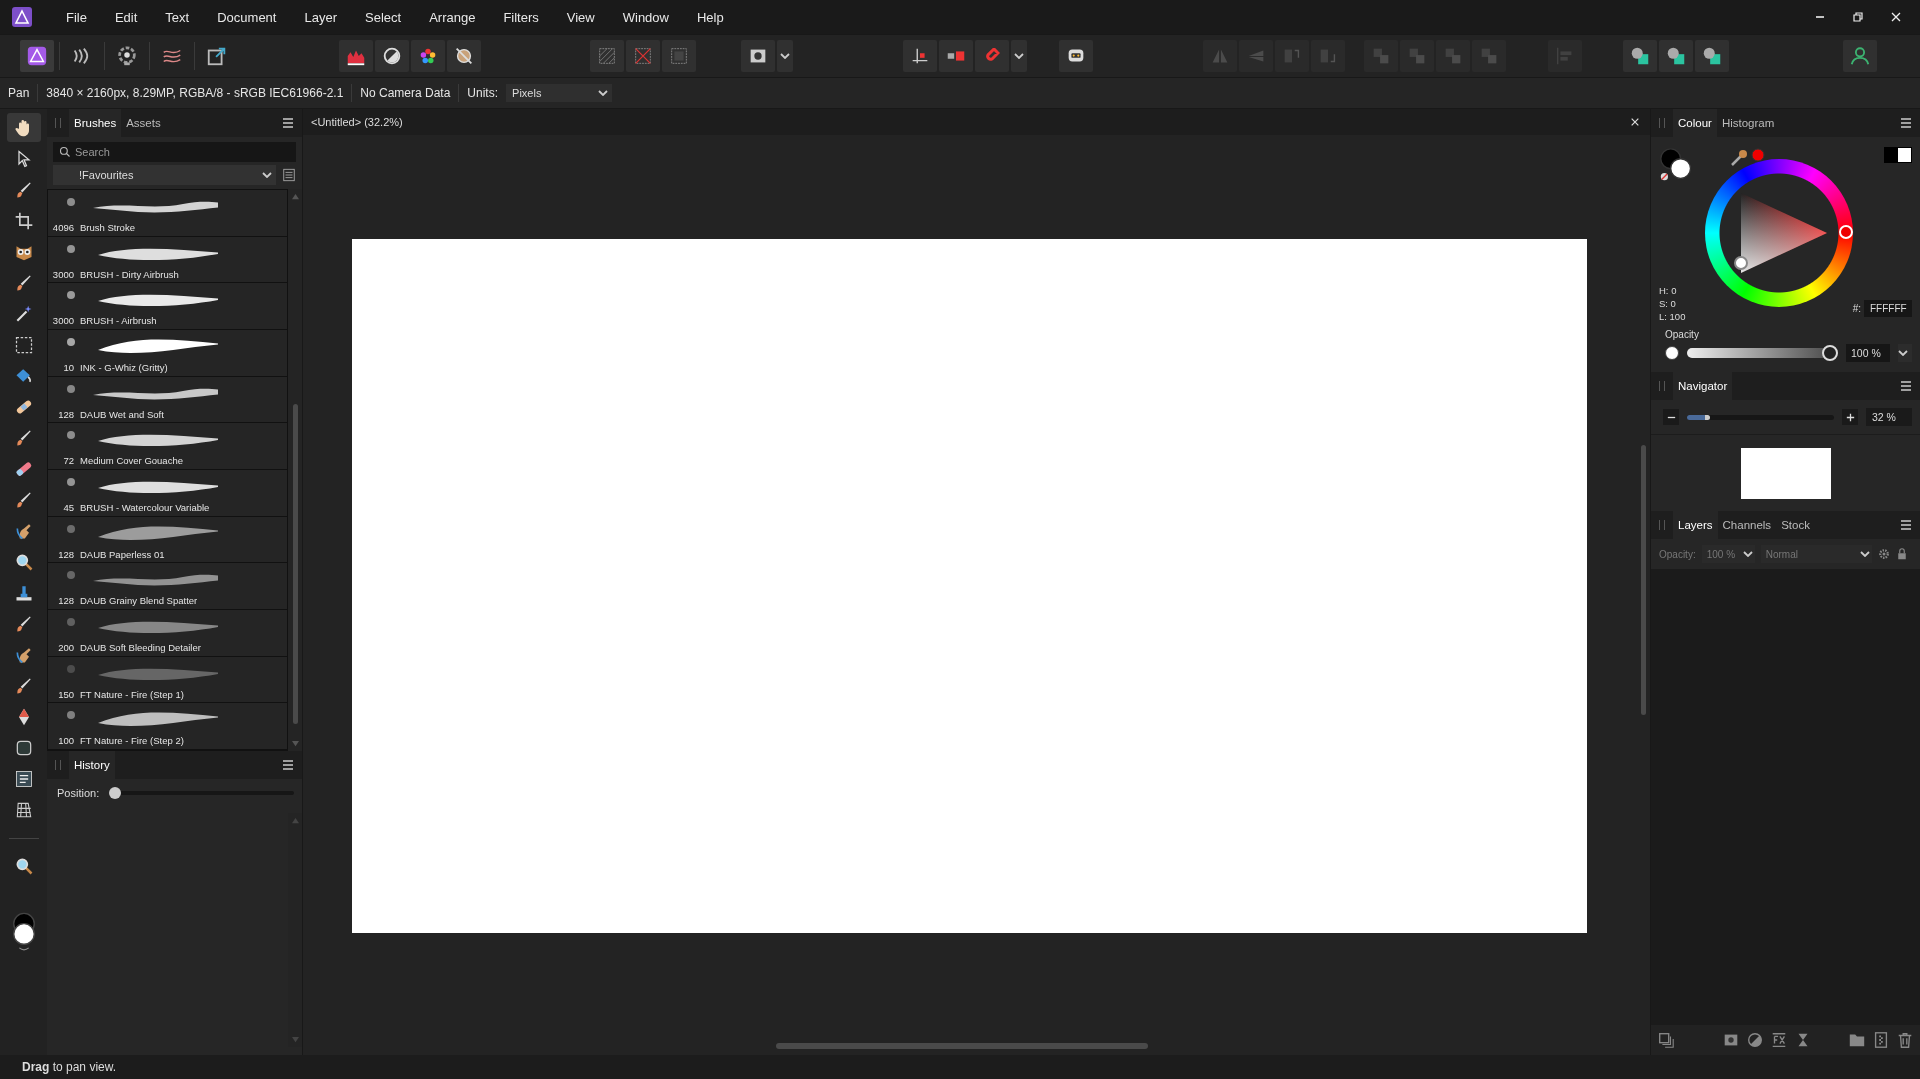  What do you see at coordinates (145, 508) in the screenshot?
I see `brush-name: BRUSH - Watercolour Variable` at bounding box center [145, 508].